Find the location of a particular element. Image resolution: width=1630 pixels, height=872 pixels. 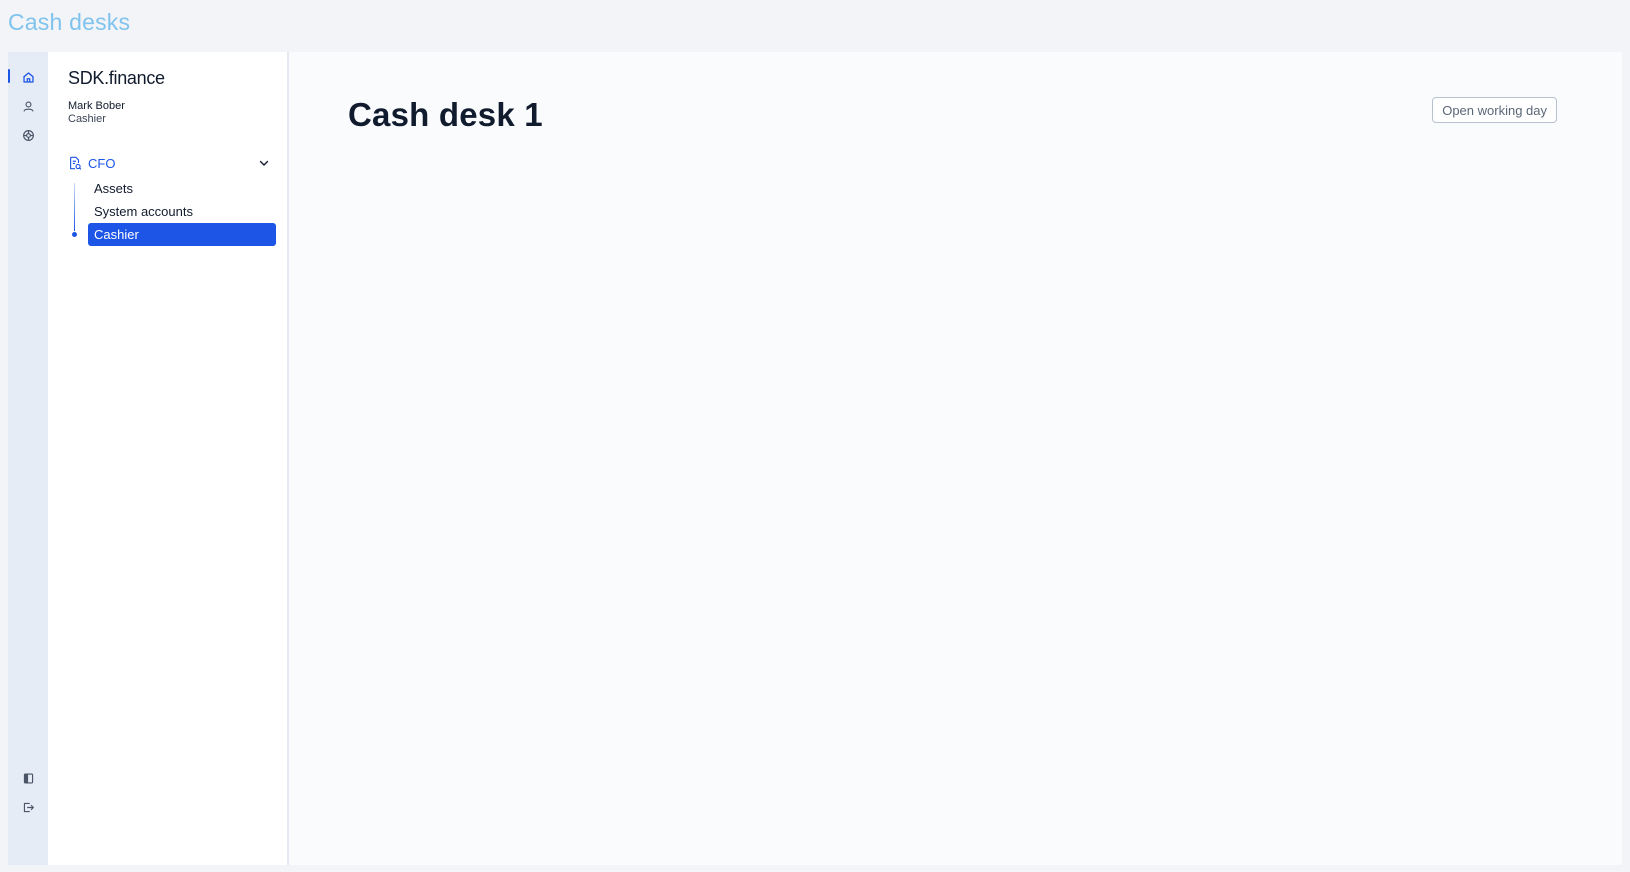

document-icon is located at coordinates (75, 163).